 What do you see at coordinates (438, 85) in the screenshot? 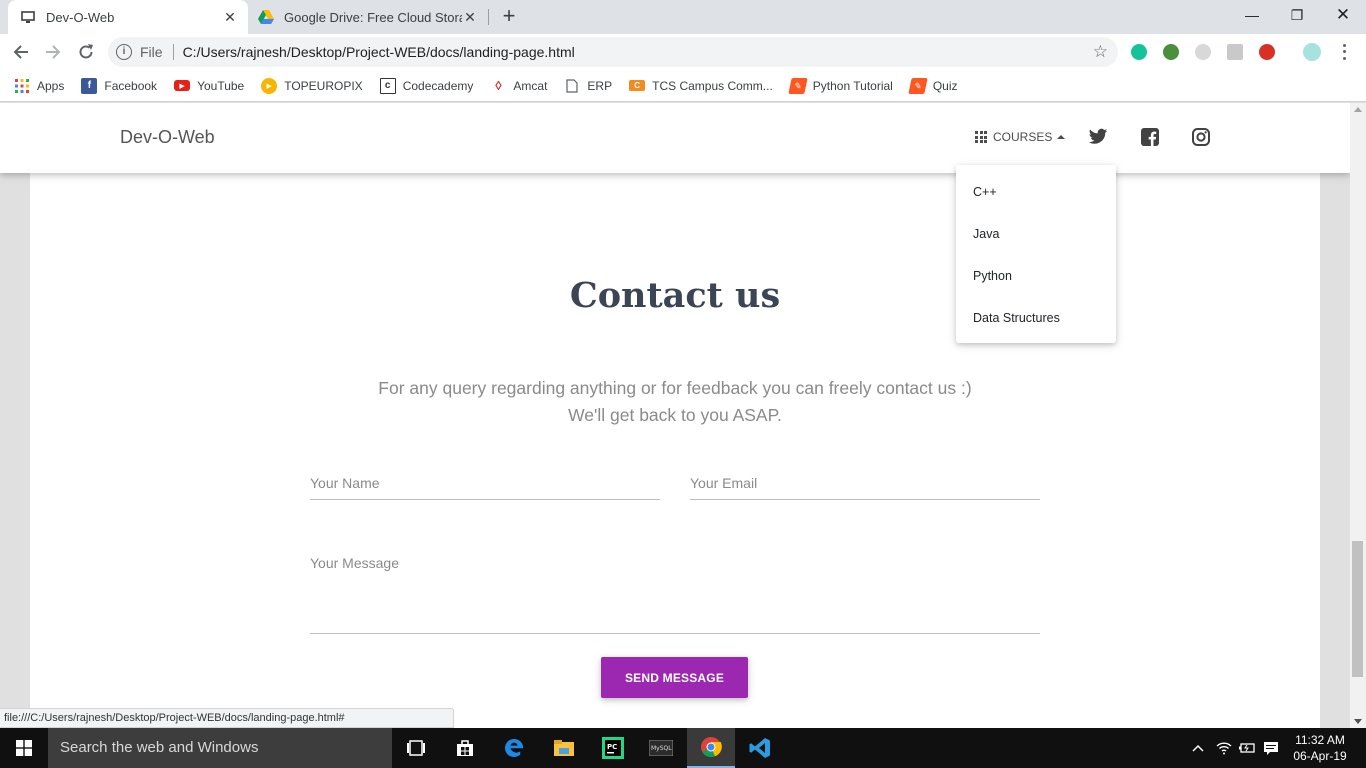
I see `bookmark-label: Codecademy` at bounding box center [438, 85].